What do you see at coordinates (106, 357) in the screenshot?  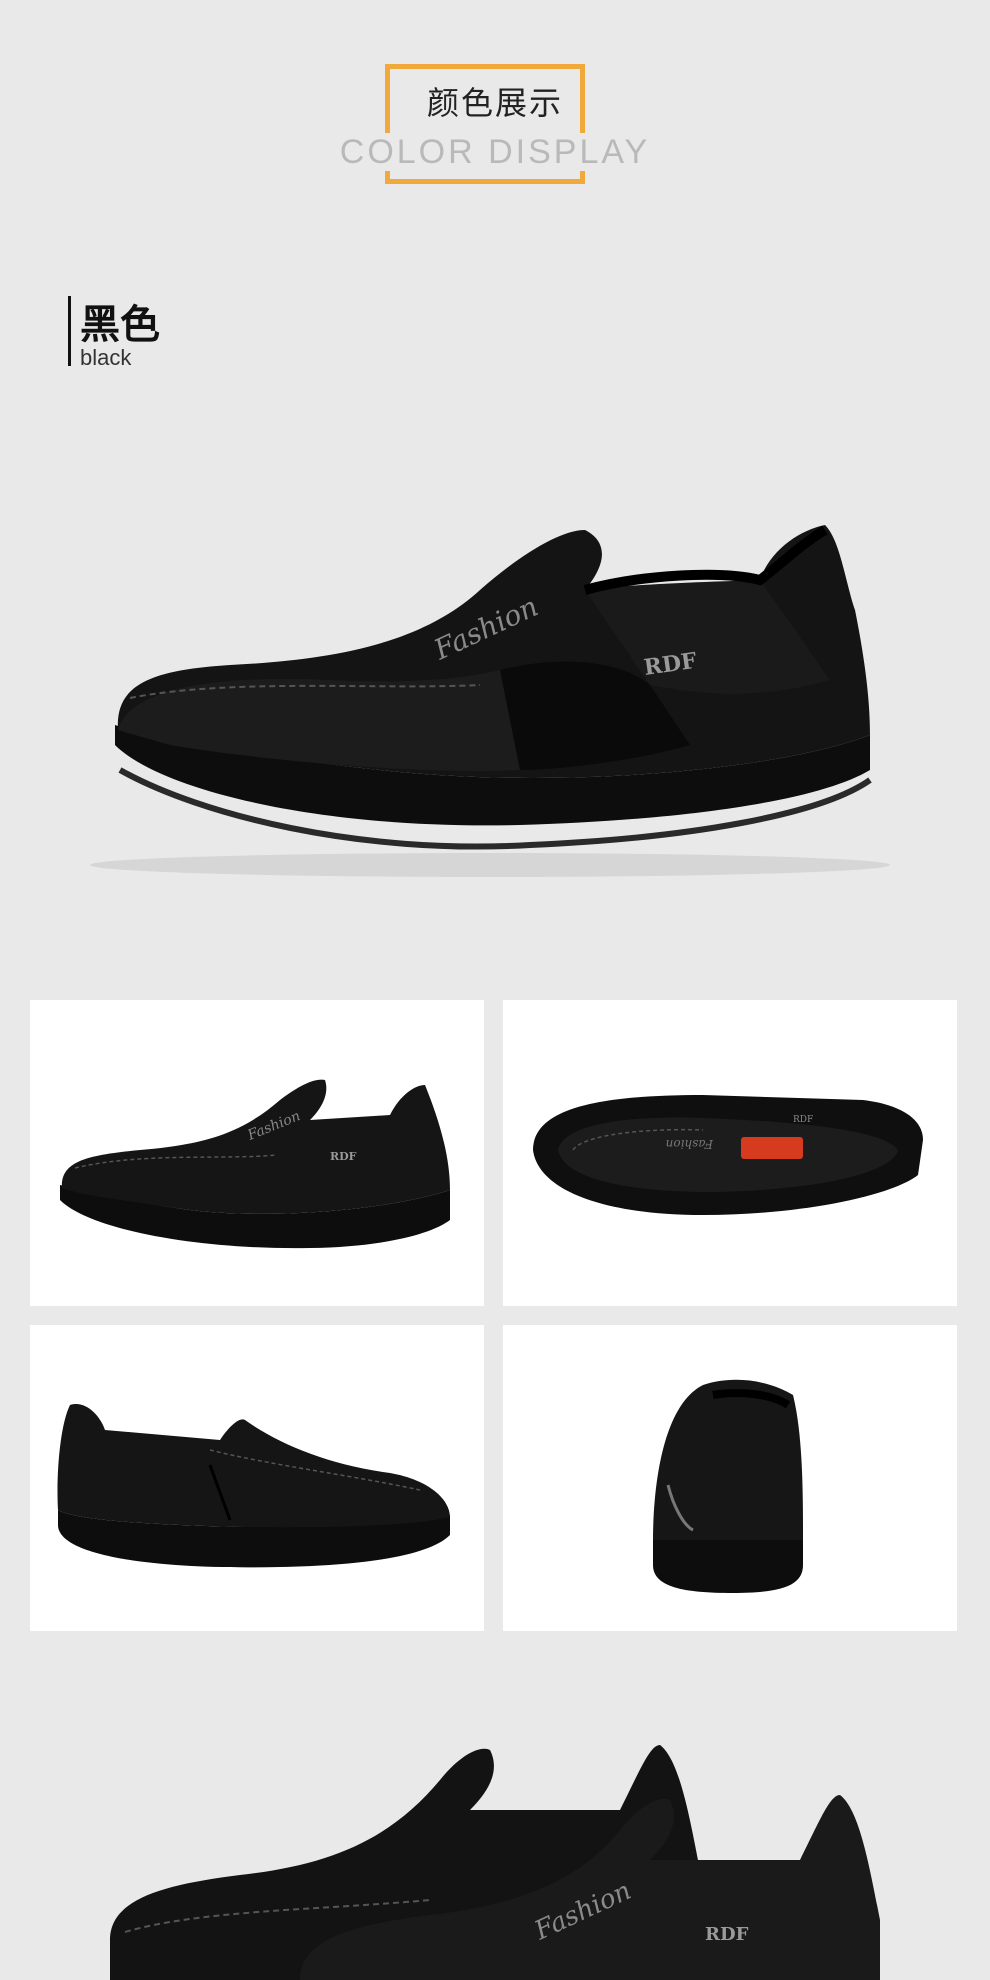 I see `color-name-en: black` at bounding box center [106, 357].